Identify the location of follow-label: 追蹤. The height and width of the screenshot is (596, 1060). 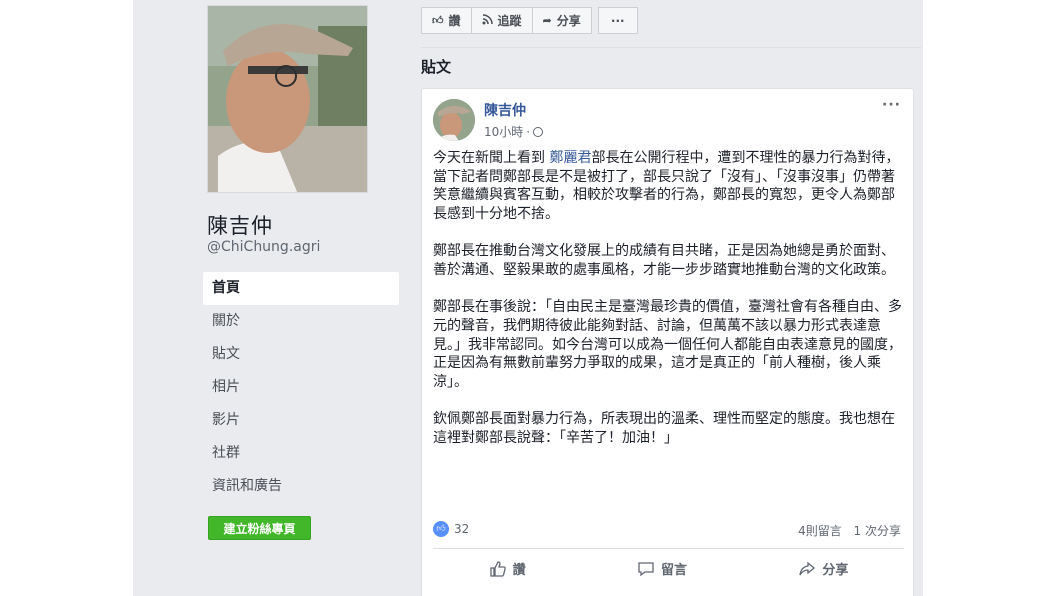
(509, 21).